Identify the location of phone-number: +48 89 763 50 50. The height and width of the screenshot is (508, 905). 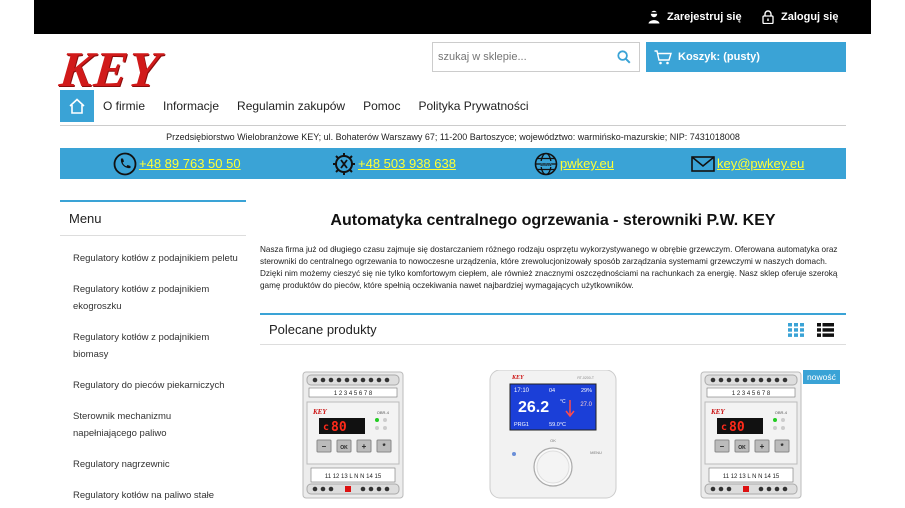
(190, 163).